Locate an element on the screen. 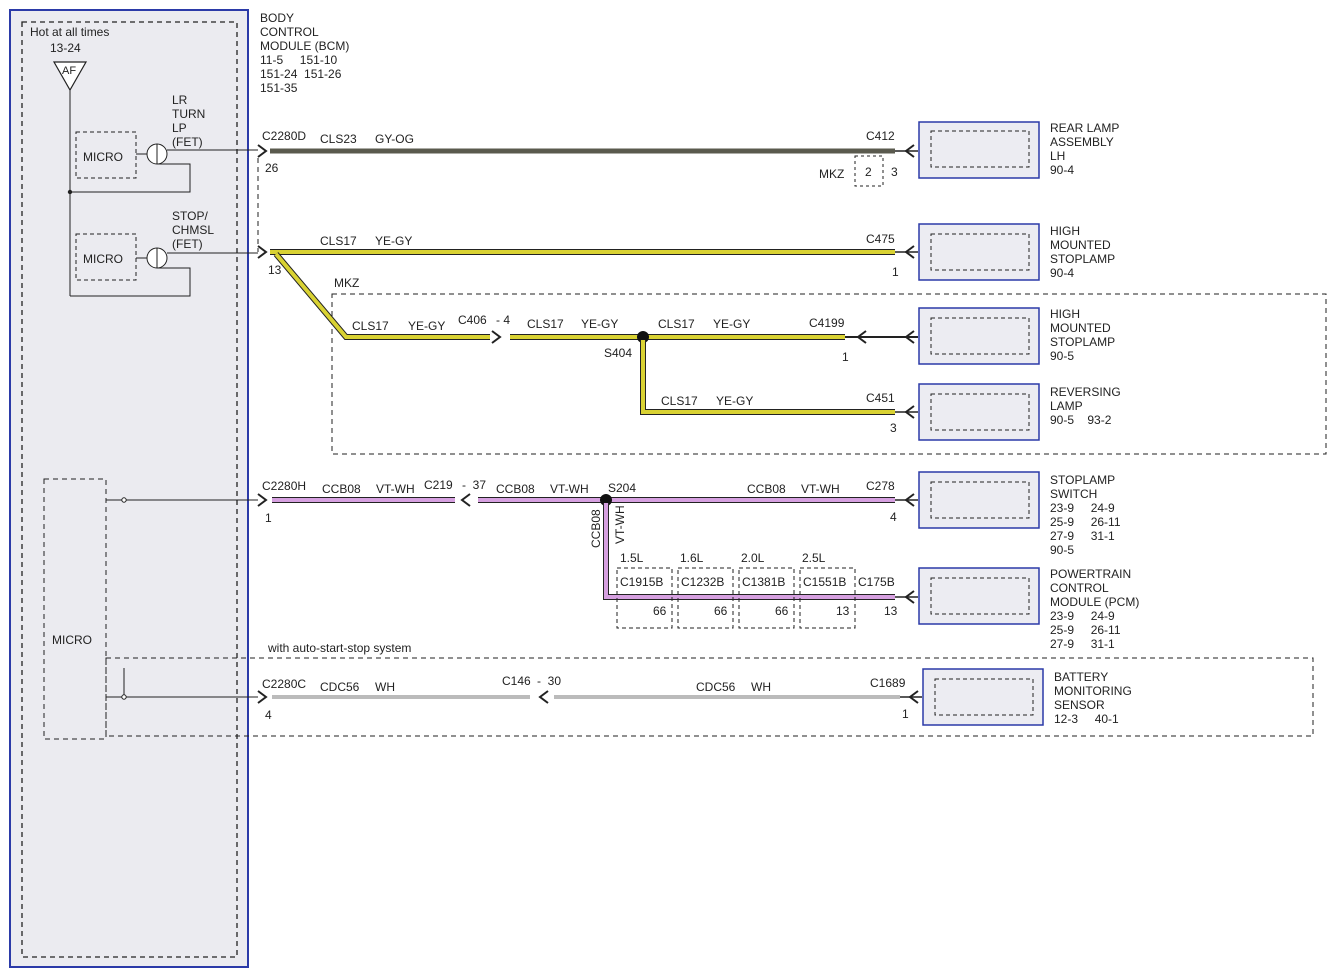 The width and height of the screenshot is (1336, 978). c2280c-arrow-icon is located at coordinates (262, 697).